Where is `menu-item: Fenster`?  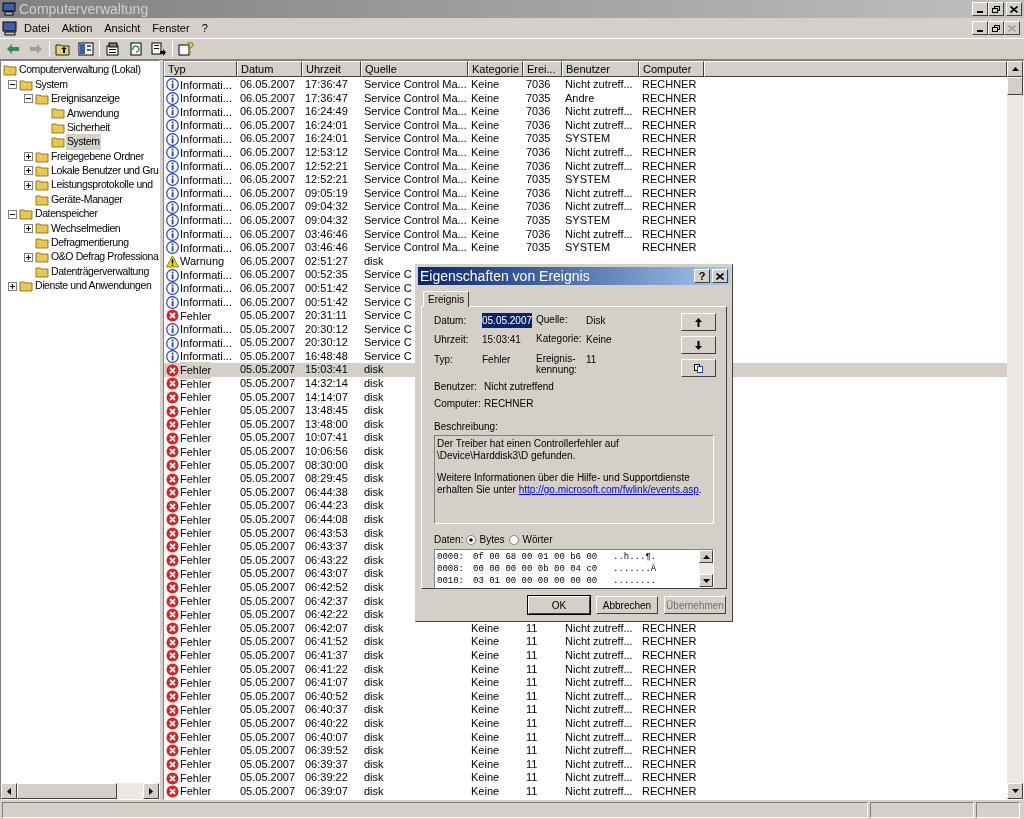 menu-item: Fenster is located at coordinates (171, 28).